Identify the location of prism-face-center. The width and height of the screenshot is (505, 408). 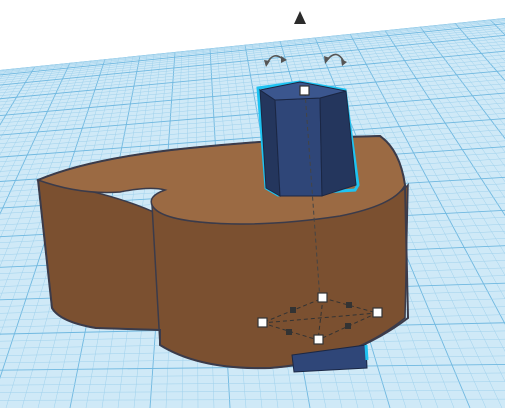
(298, 147).